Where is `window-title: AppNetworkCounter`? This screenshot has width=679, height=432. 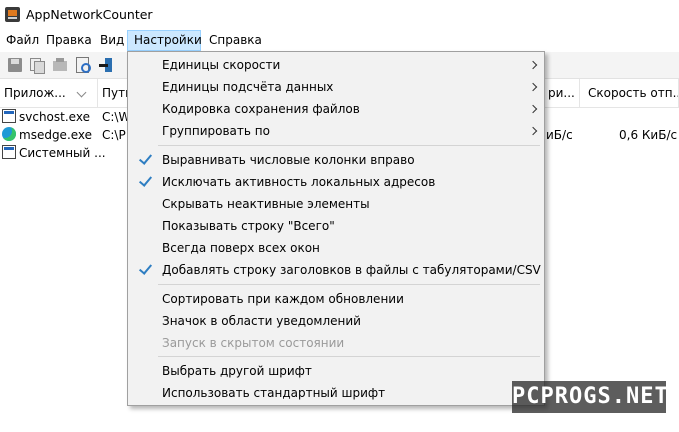 window-title: AppNetworkCounter is located at coordinates (89, 14).